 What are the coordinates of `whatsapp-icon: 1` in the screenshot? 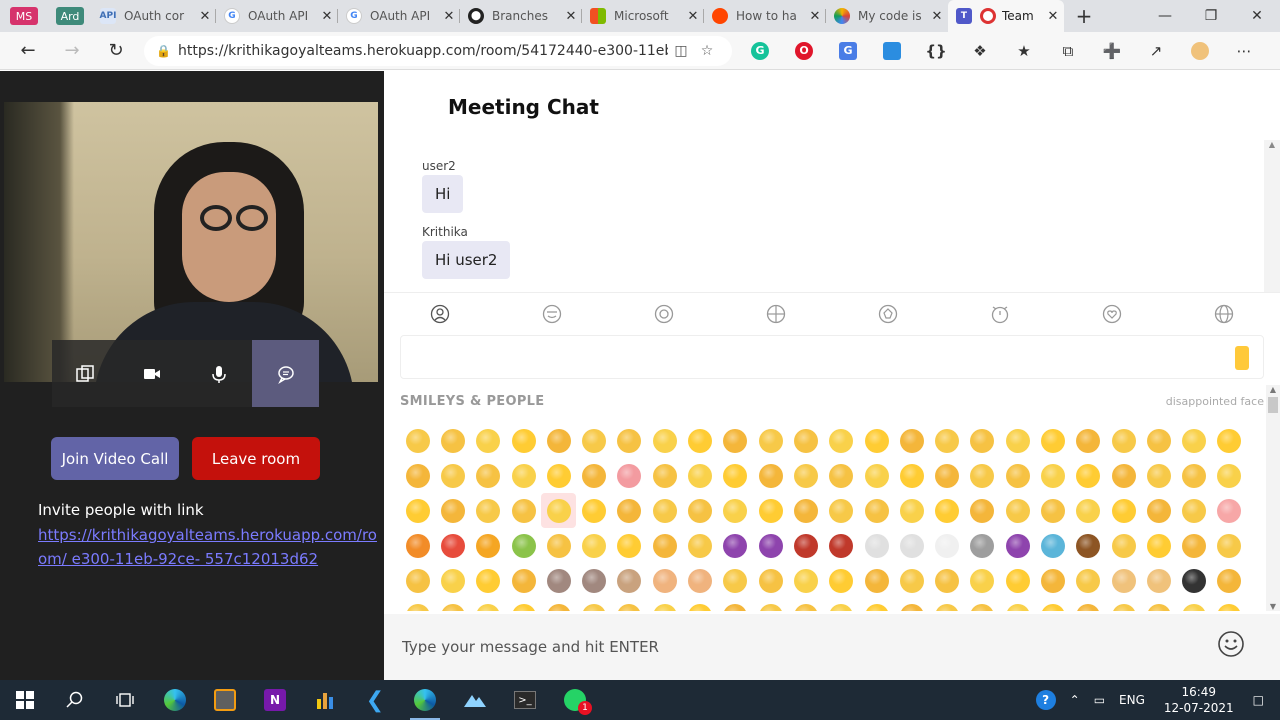 It's located at (575, 700).